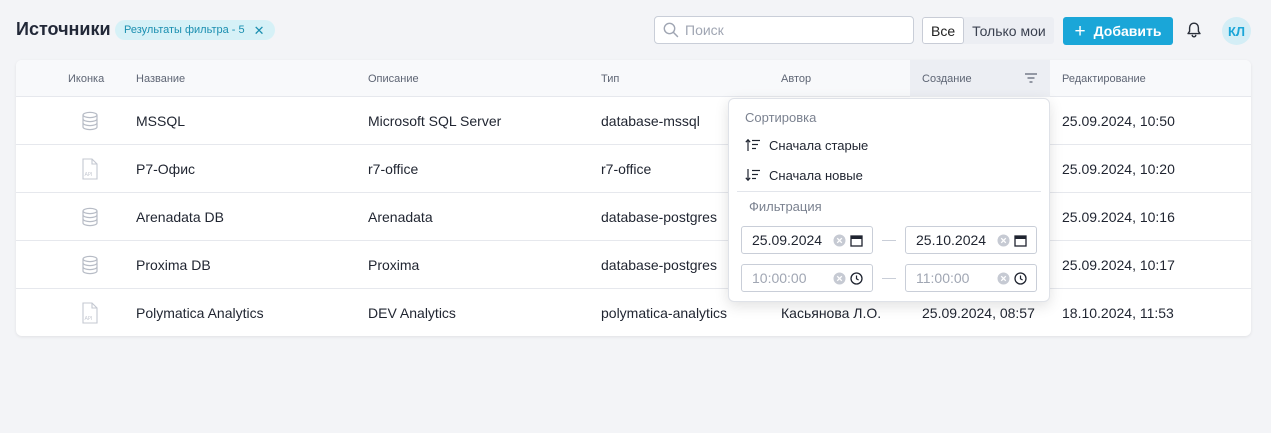  What do you see at coordinates (1118, 265) in the screenshot?
I see `cell-edited: 25.09.2024, 10:17` at bounding box center [1118, 265].